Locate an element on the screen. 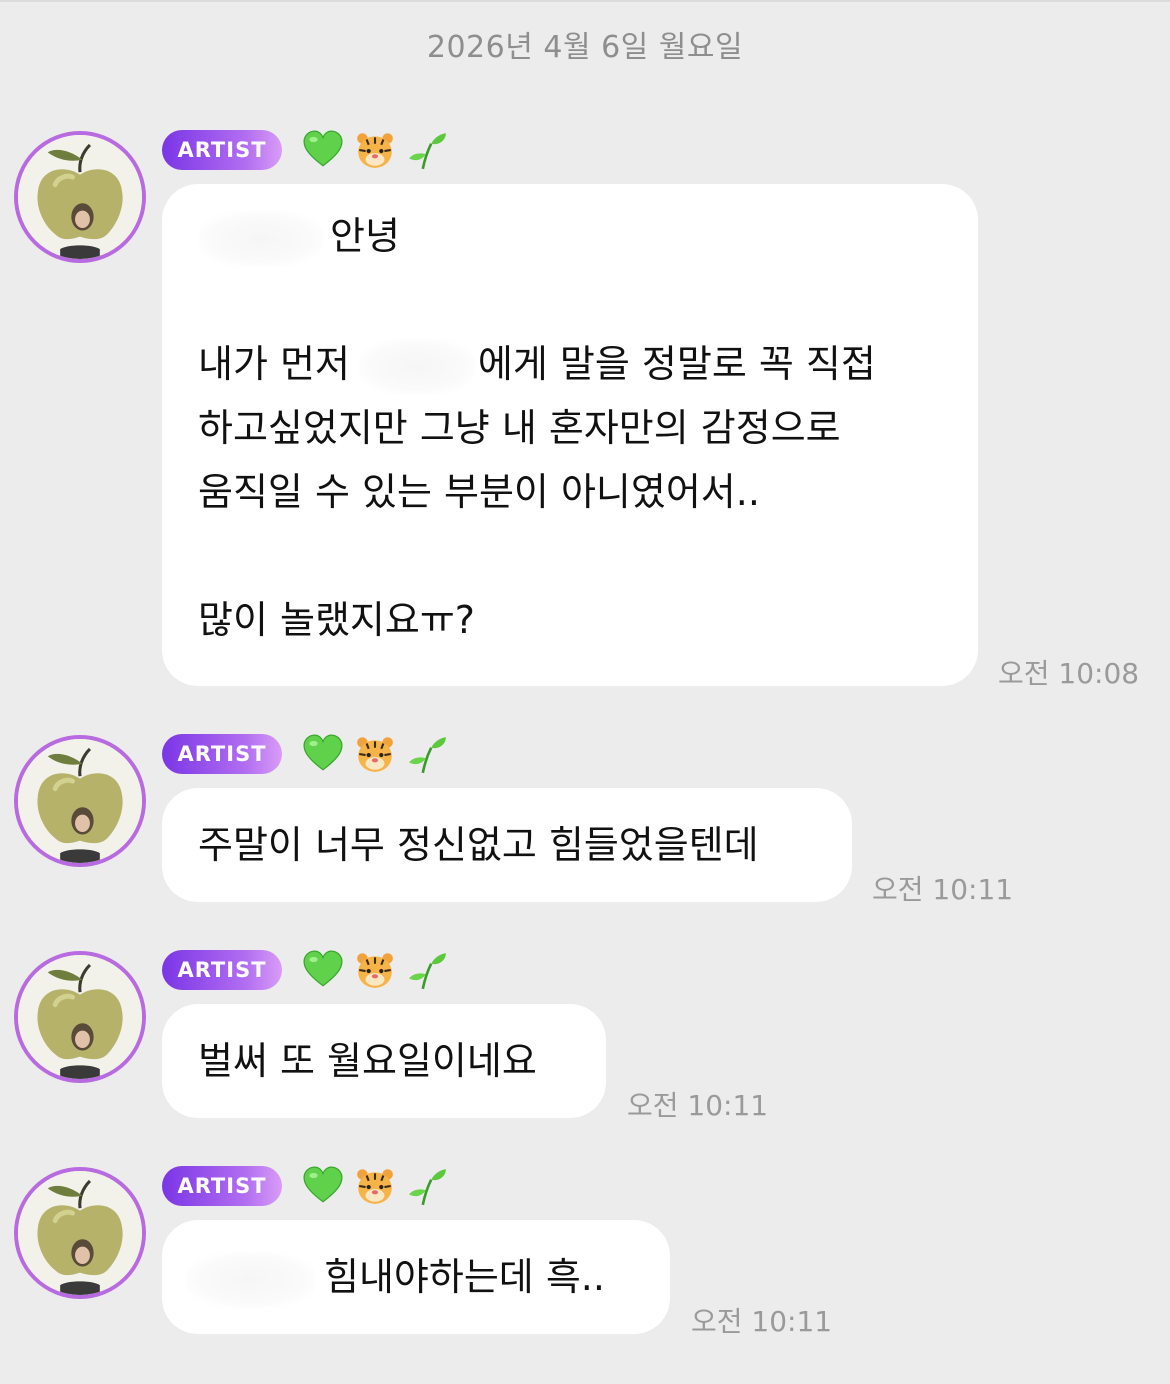 The height and width of the screenshot is (1384, 1170). message-time: 오전 10:08 is located at coordinates (1069, 673).